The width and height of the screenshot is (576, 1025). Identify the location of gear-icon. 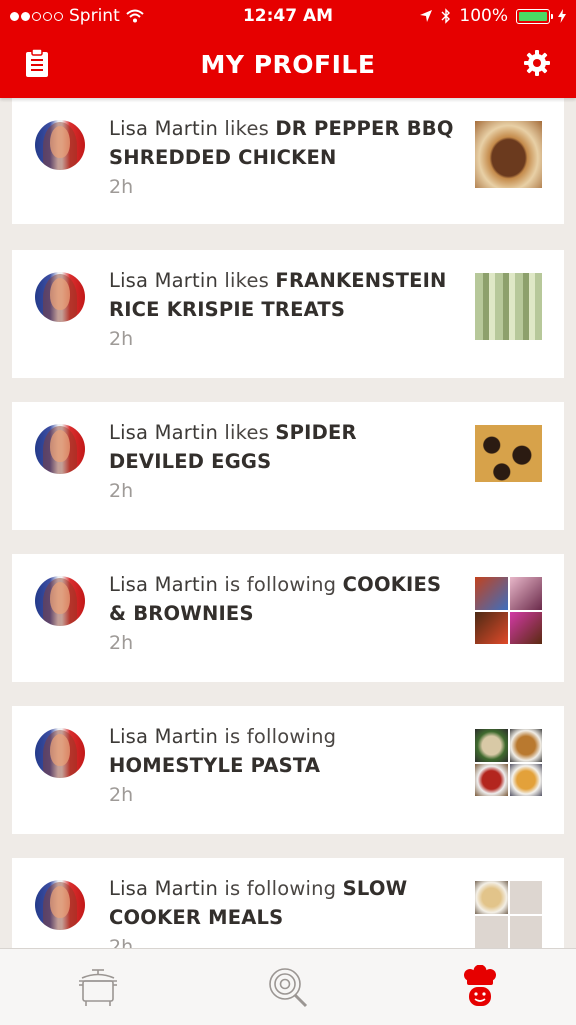
(537, 63).